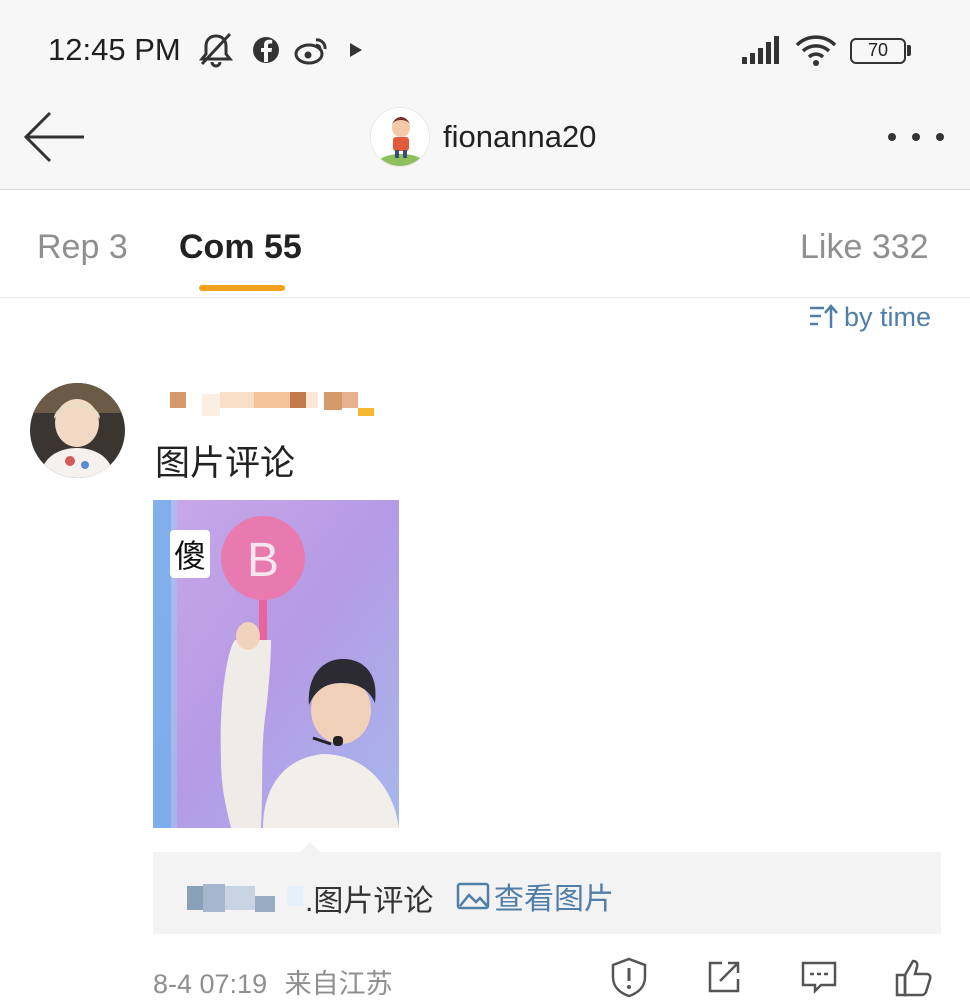  I want to click on share-icon, so click(724, 977).